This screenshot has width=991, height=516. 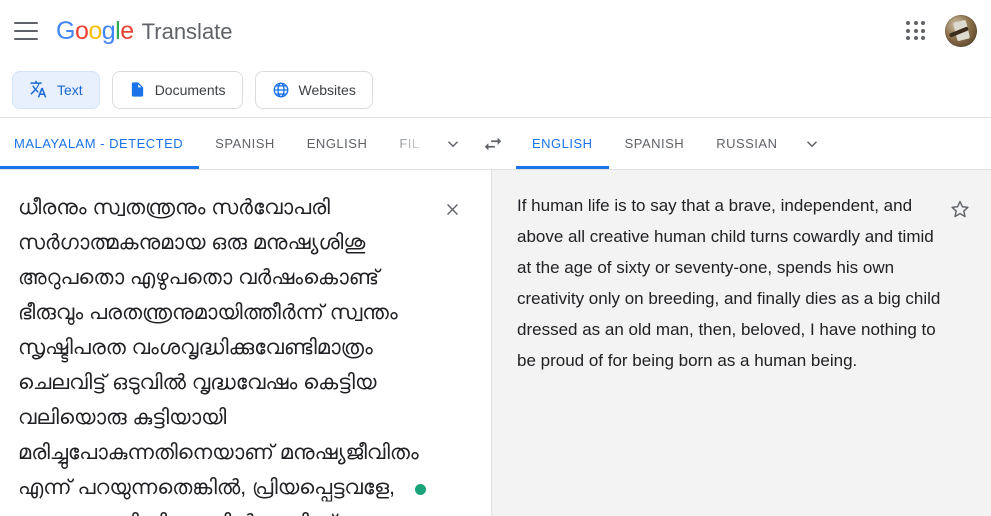 I want to click on target-lang-russian: RUSSIAN, so click(x=746, y=143).